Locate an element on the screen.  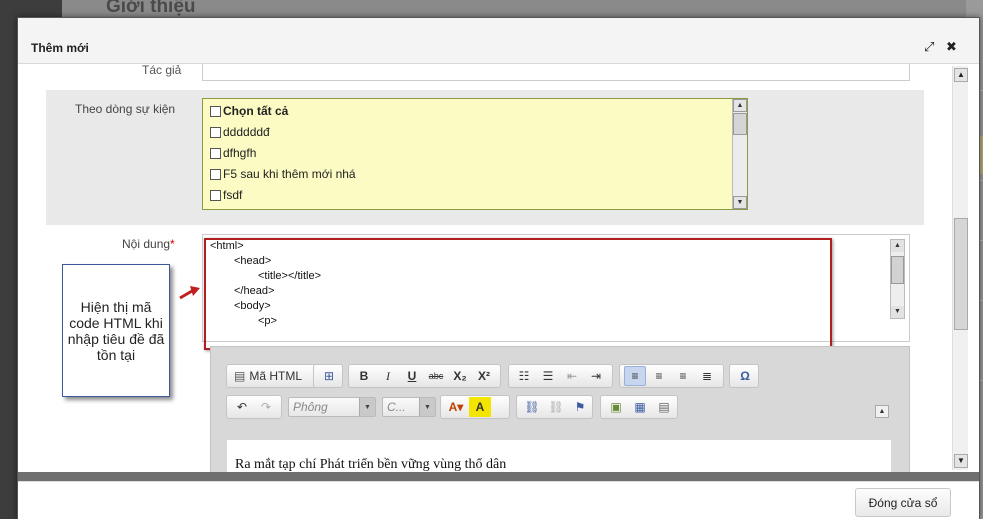
font-select-value: Phông is located at coordinates (310, 407).